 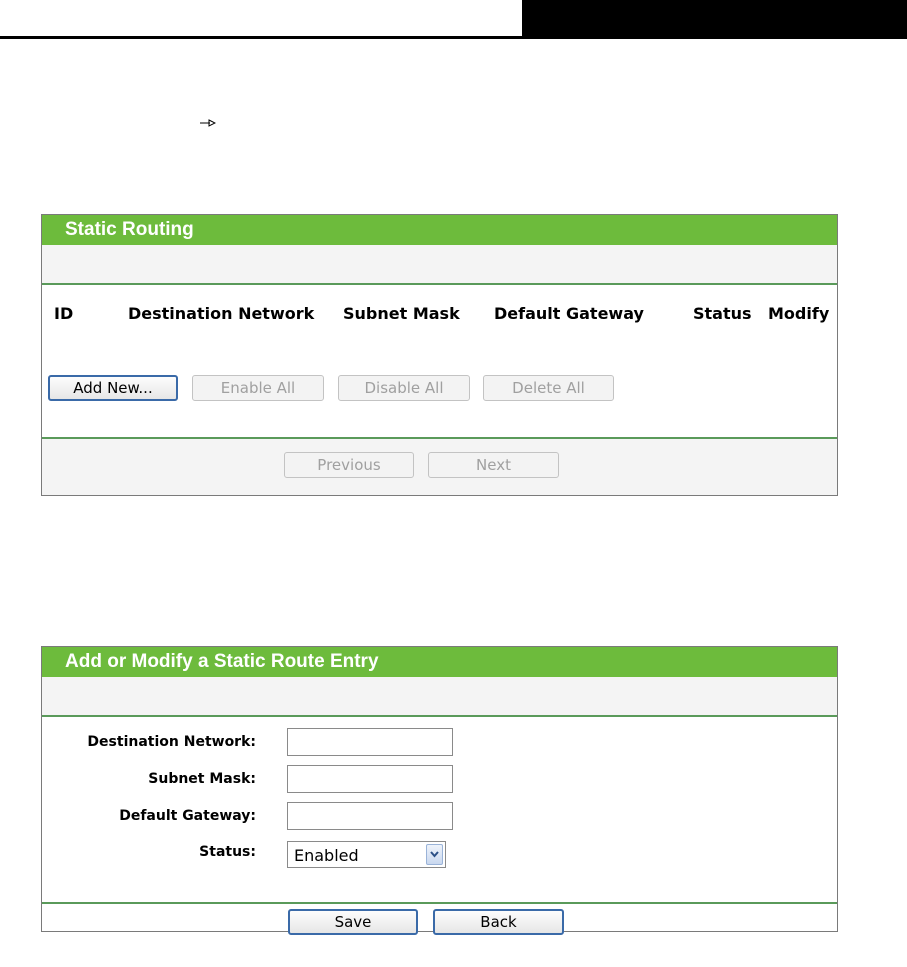 What do you see at coordinates (366, 854) in the screenshot?
I see `status-select: Enabled` at bounding box center [366, 854].